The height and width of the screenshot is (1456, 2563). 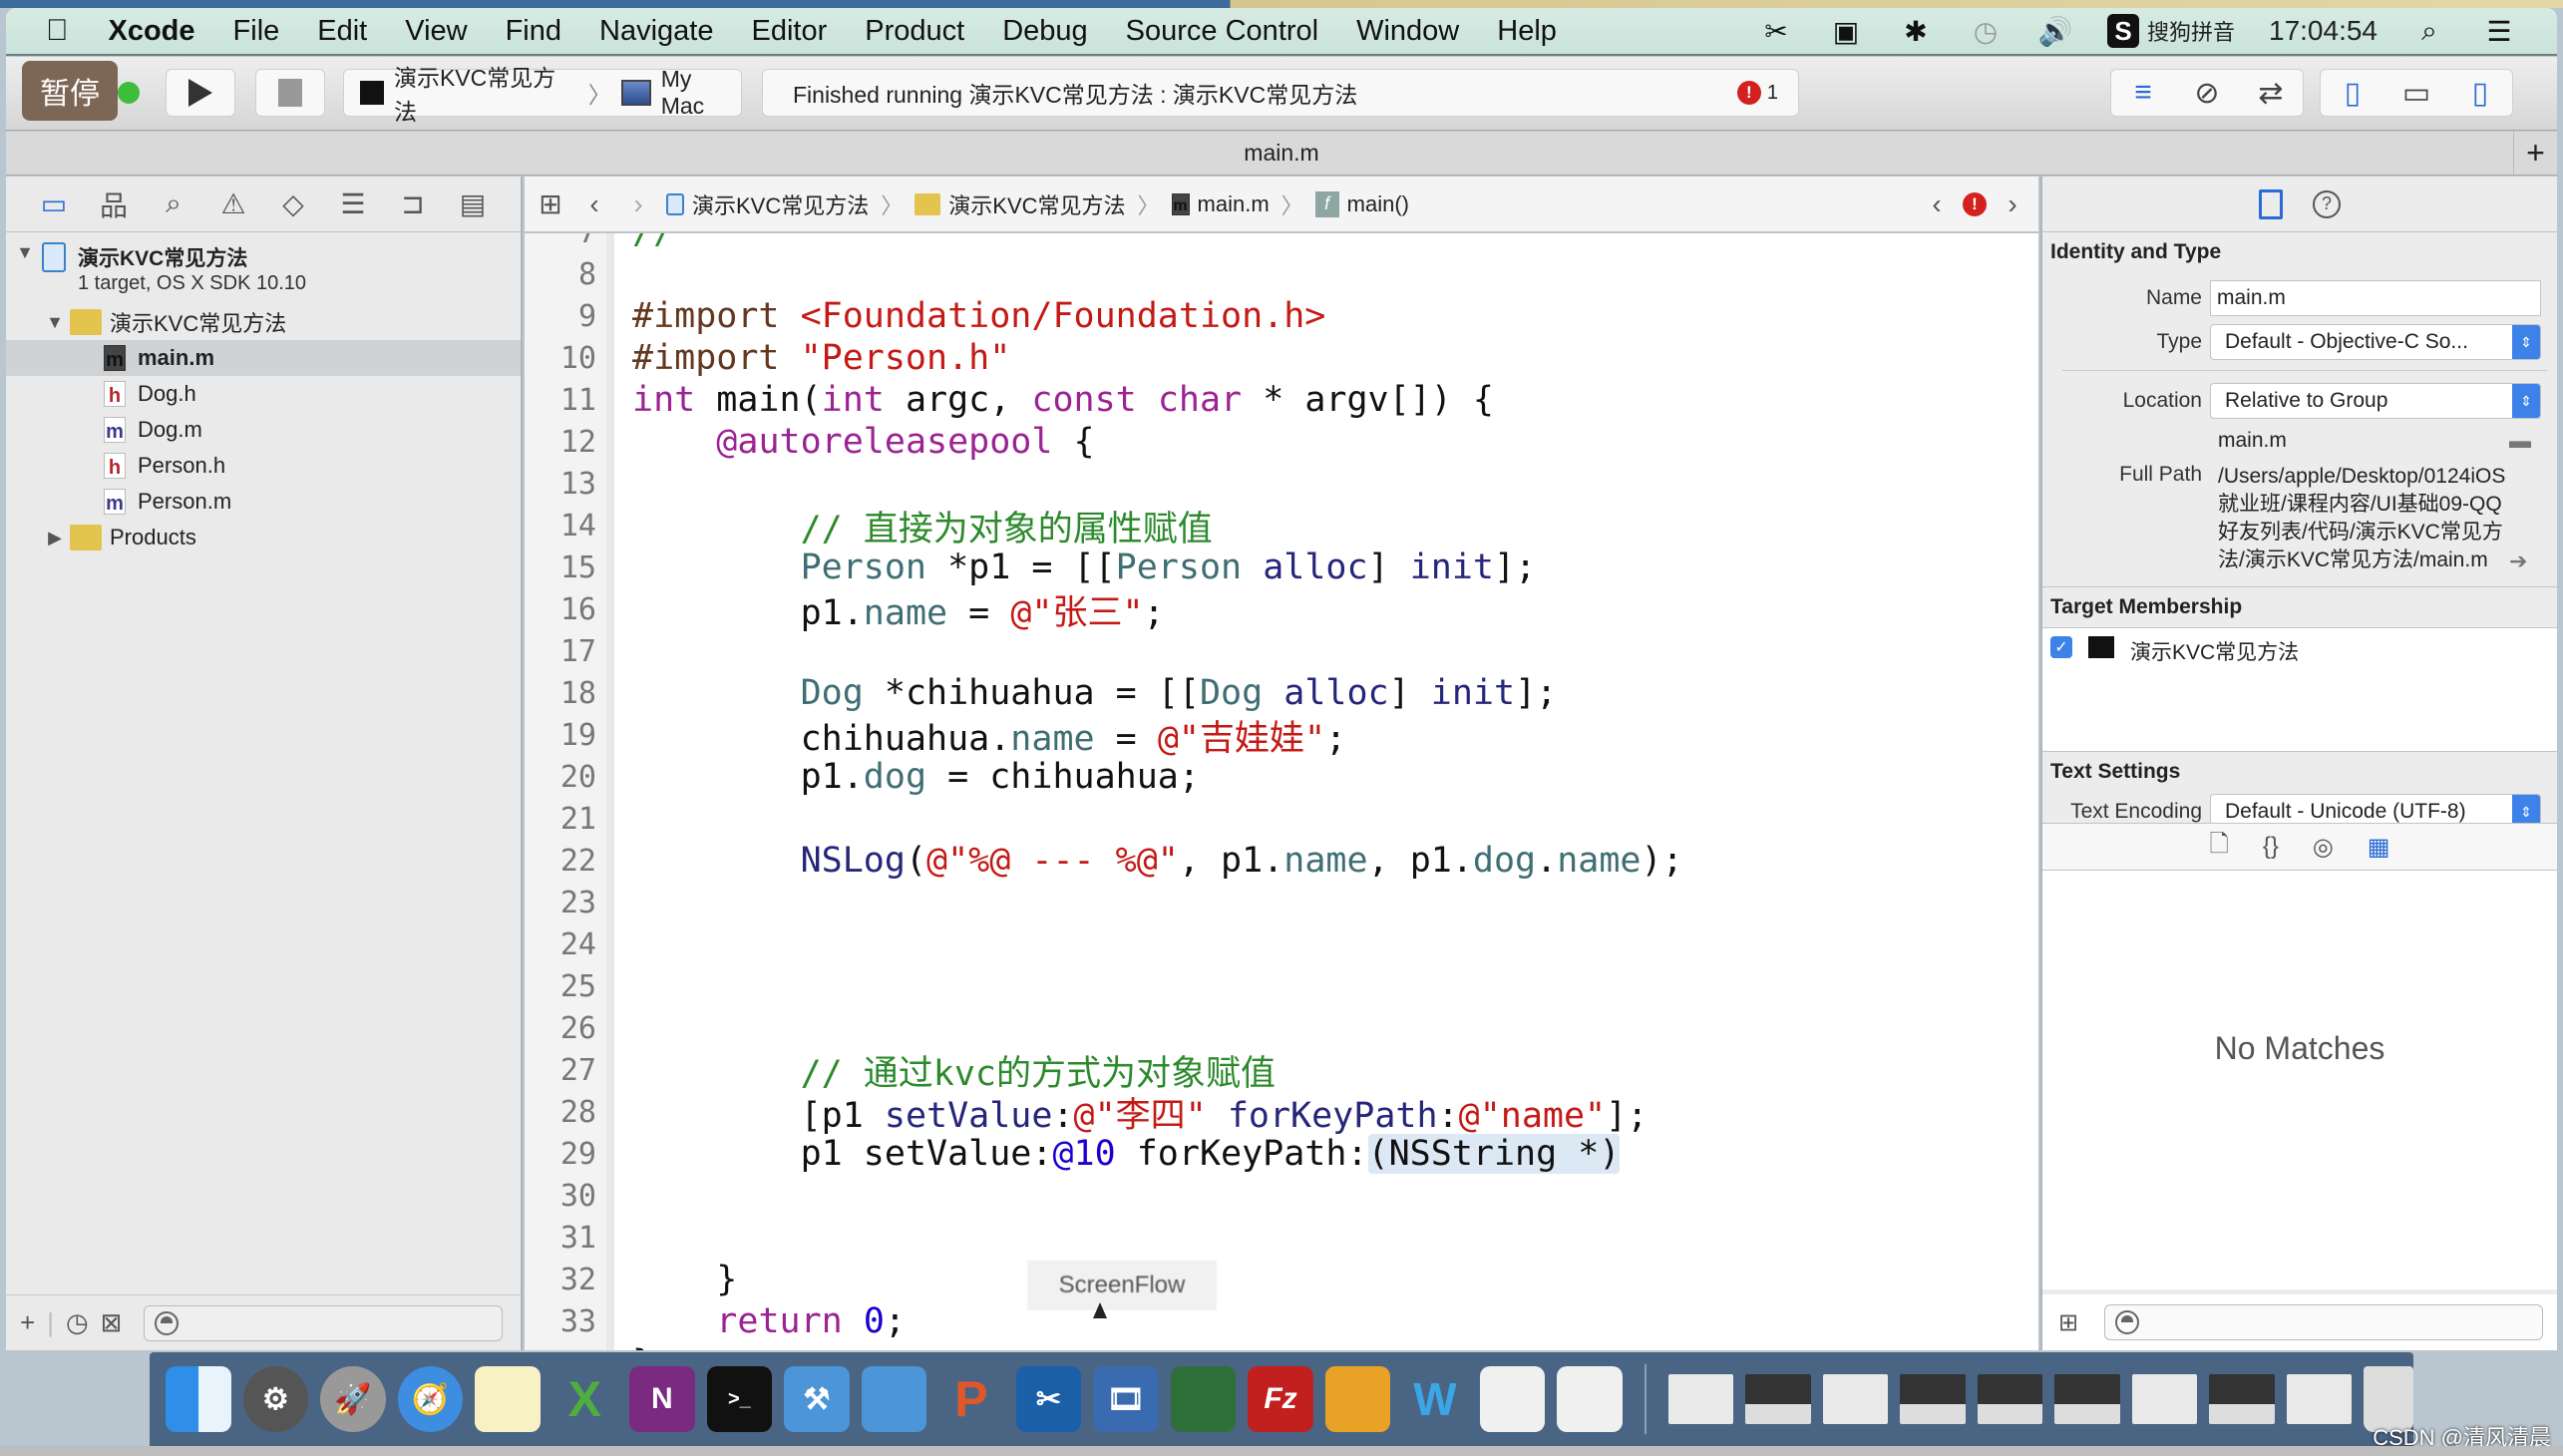 I want to click on code-line: 8, so click(x=1104, y=274).